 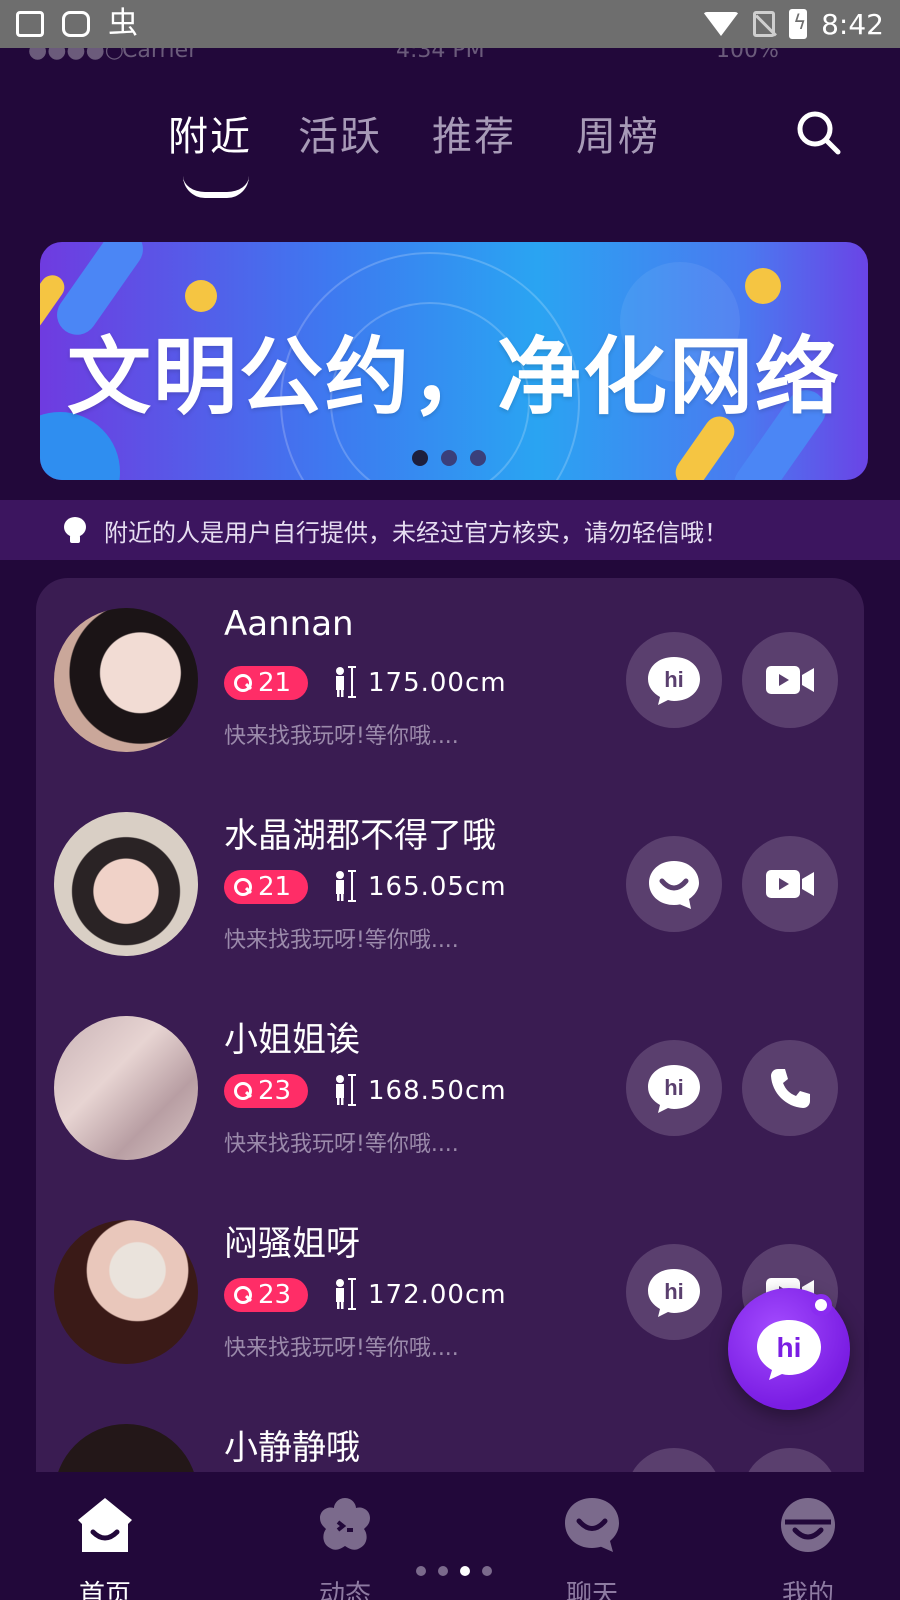 I want to click on nav-home: 首页, so click(x=105, y=1547).